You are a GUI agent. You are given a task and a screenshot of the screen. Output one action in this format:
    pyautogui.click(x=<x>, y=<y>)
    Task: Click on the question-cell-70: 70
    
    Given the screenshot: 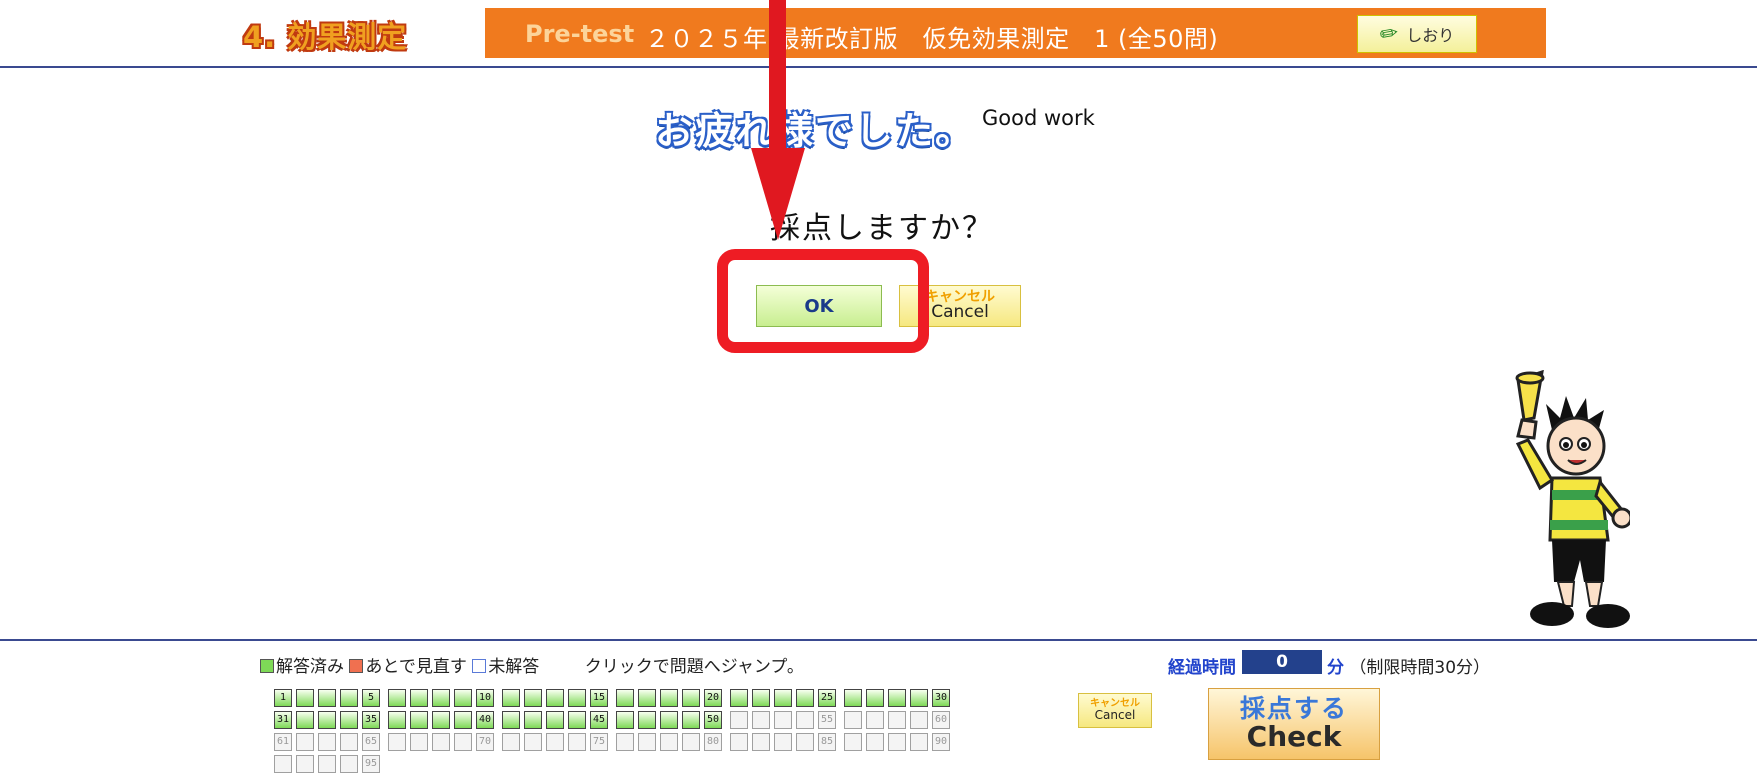 What is the action you would take?
    pyautogui.click(x=485, y=742)
    